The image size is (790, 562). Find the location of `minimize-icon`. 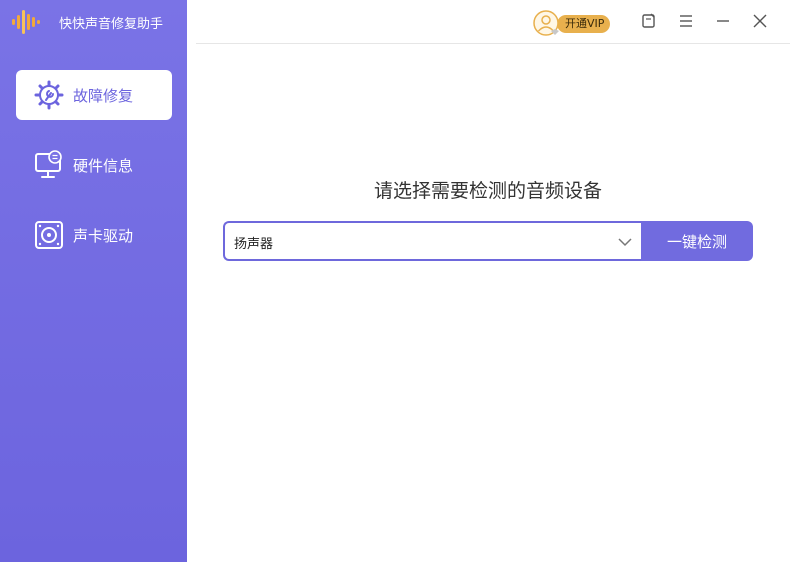

minimize-icon is located at coordinates (723, 21).